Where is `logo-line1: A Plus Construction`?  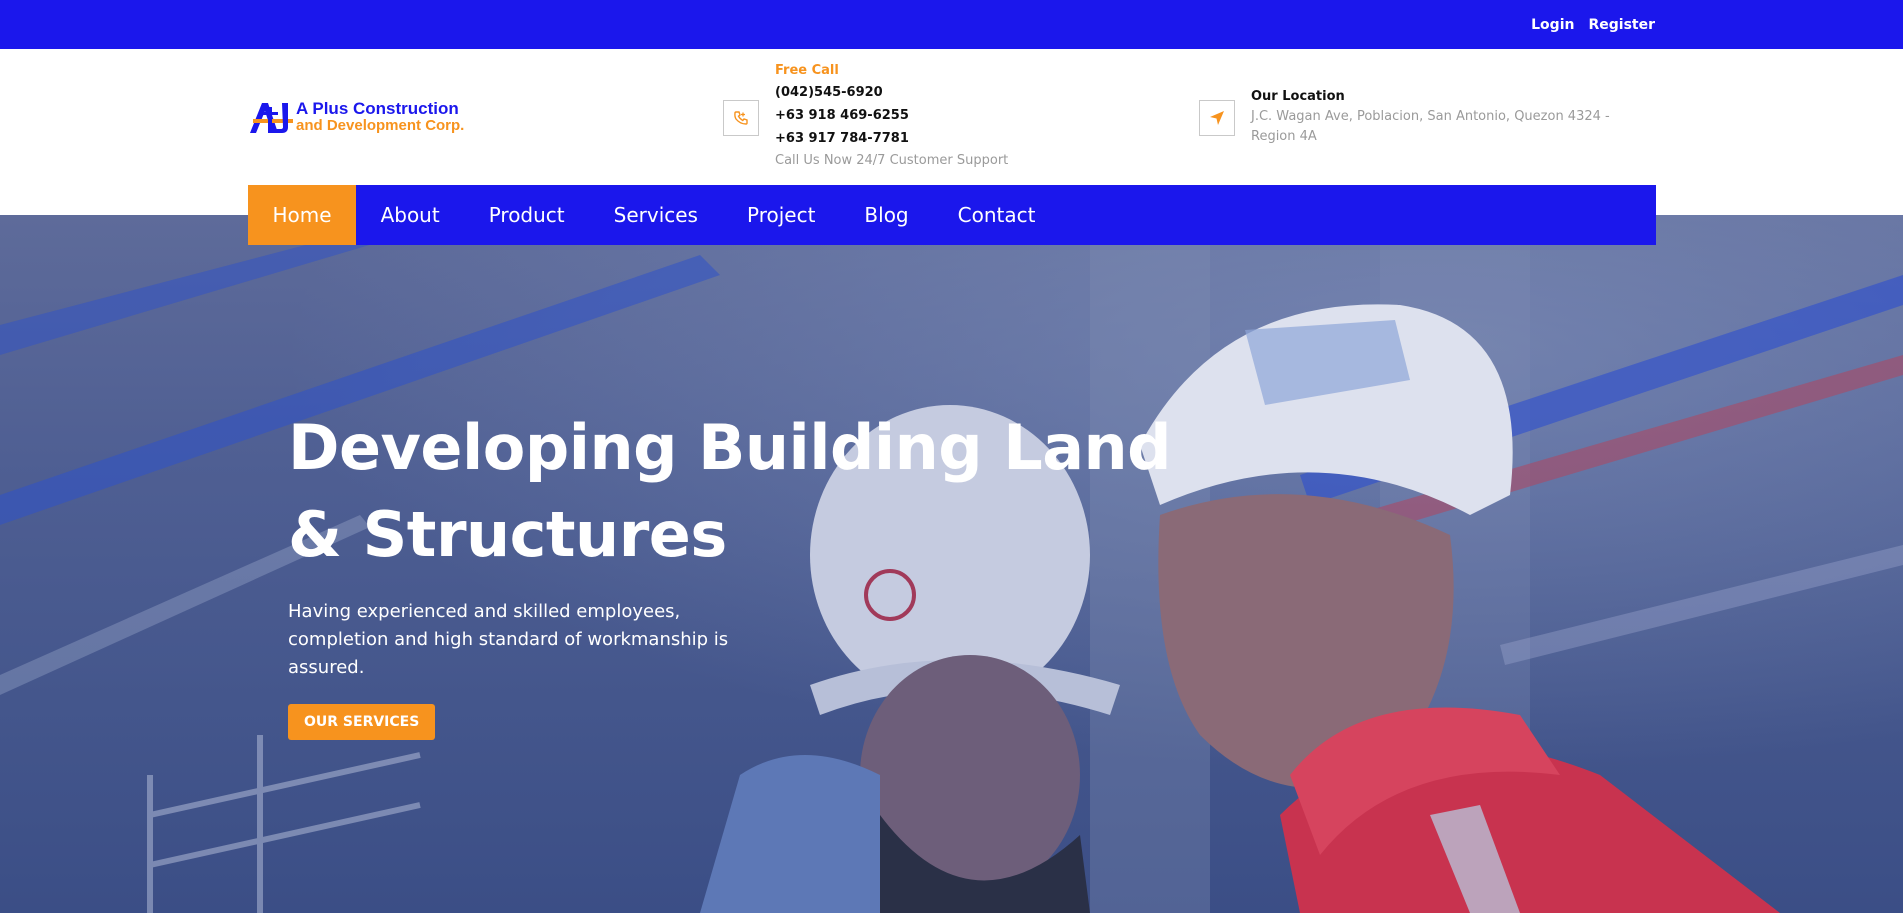 logo-line1: A Plus Construction is located at coordinates (377, 108).